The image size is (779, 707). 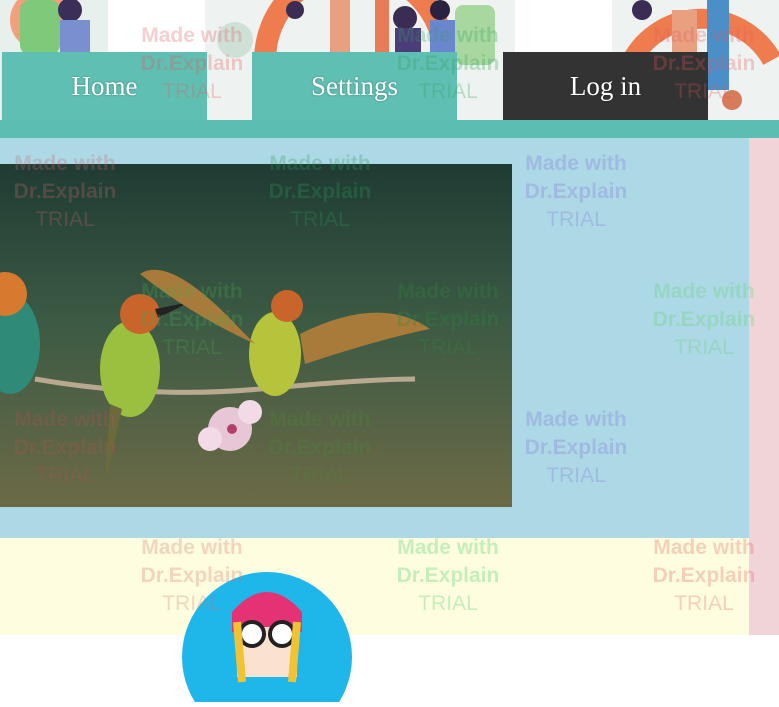 What do you see at coordinates (354, 86) in the screenshot?
I see `nav-settings-button: Settings` at bounding box center [354, 86].